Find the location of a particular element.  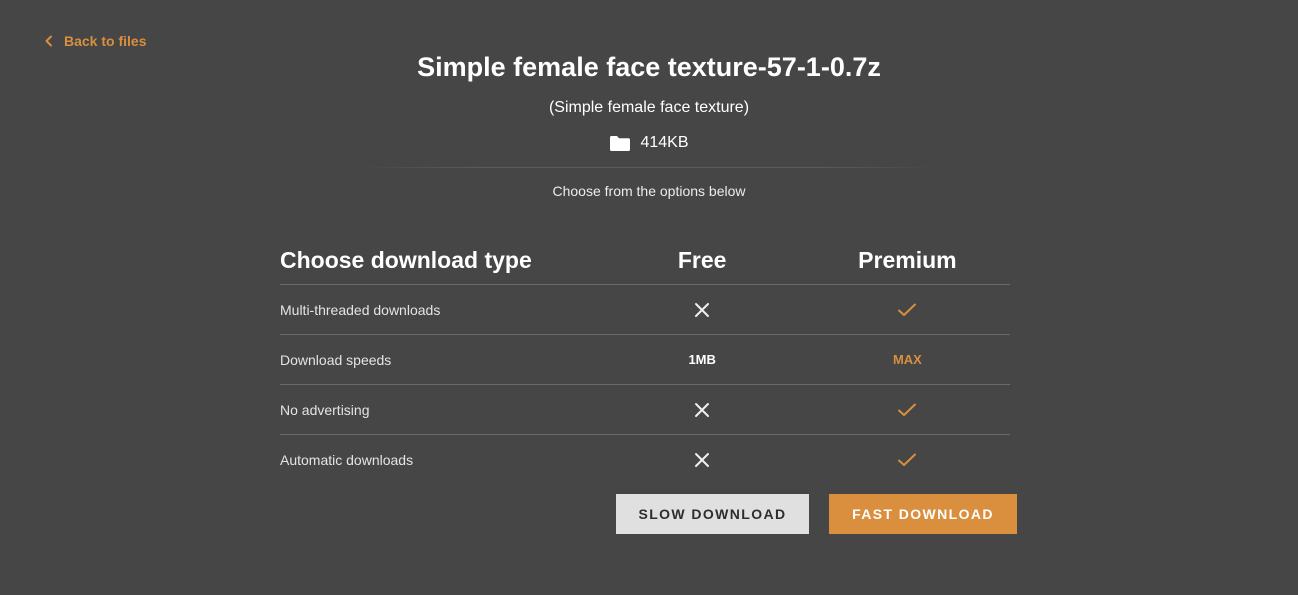

slow-download-button: SLOW DOWNLOAD is located at coordinates (712, 514).